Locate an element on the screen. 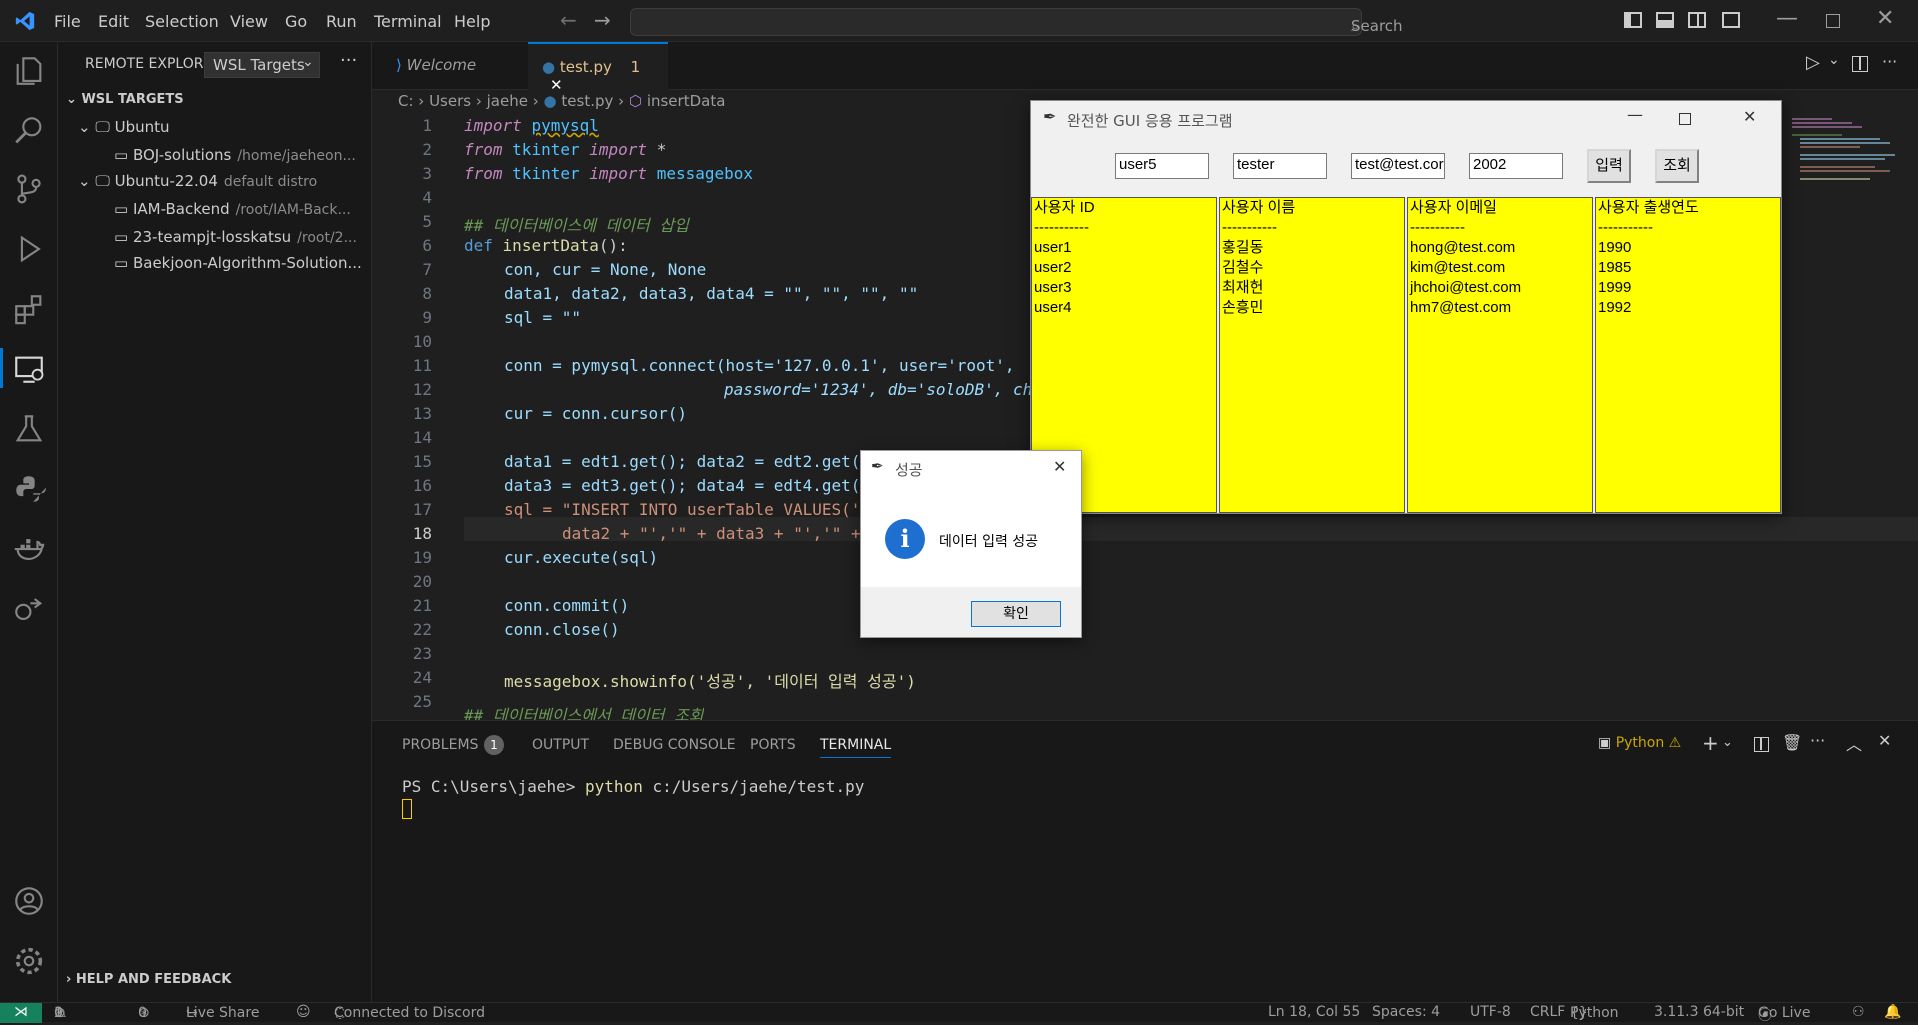 Image resolution: width=1918 pixels, height=1025 pixels. close-panel-icon: ✕ is located at coordinates (1884, 740).